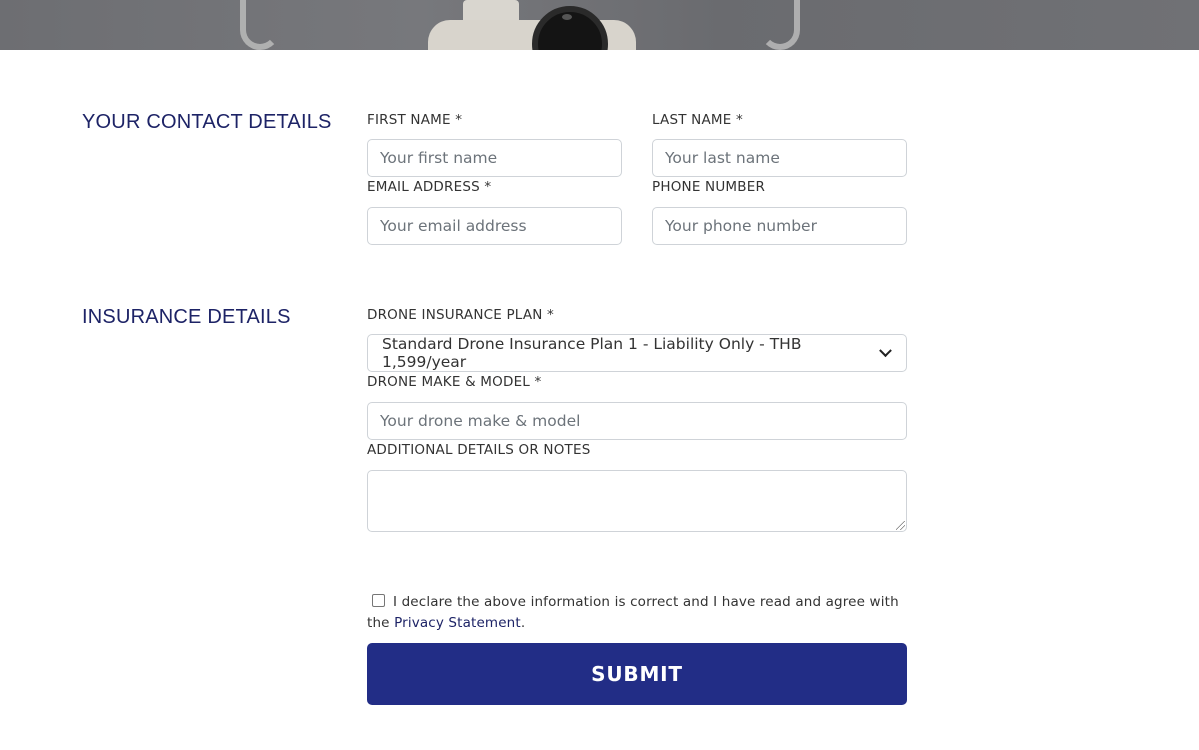 The image size is (1199, 750). What do you see at coordinates (637, 501) in the screenshot?
I see `notes-textarea` at bounding box center [637, 501].